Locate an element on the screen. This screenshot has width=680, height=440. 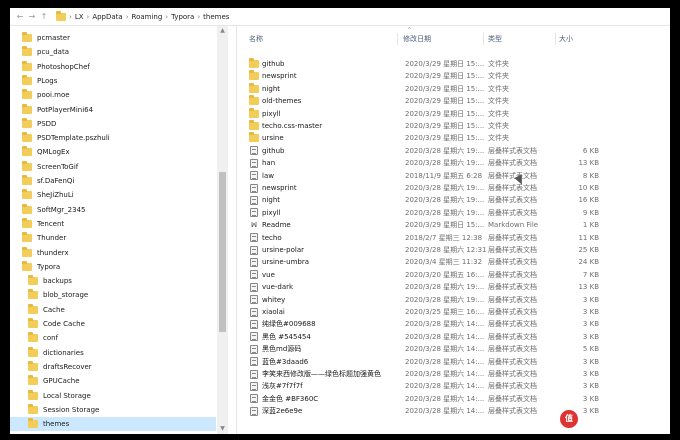
tree-item: Session Storage is located at coordinates (113, 410).